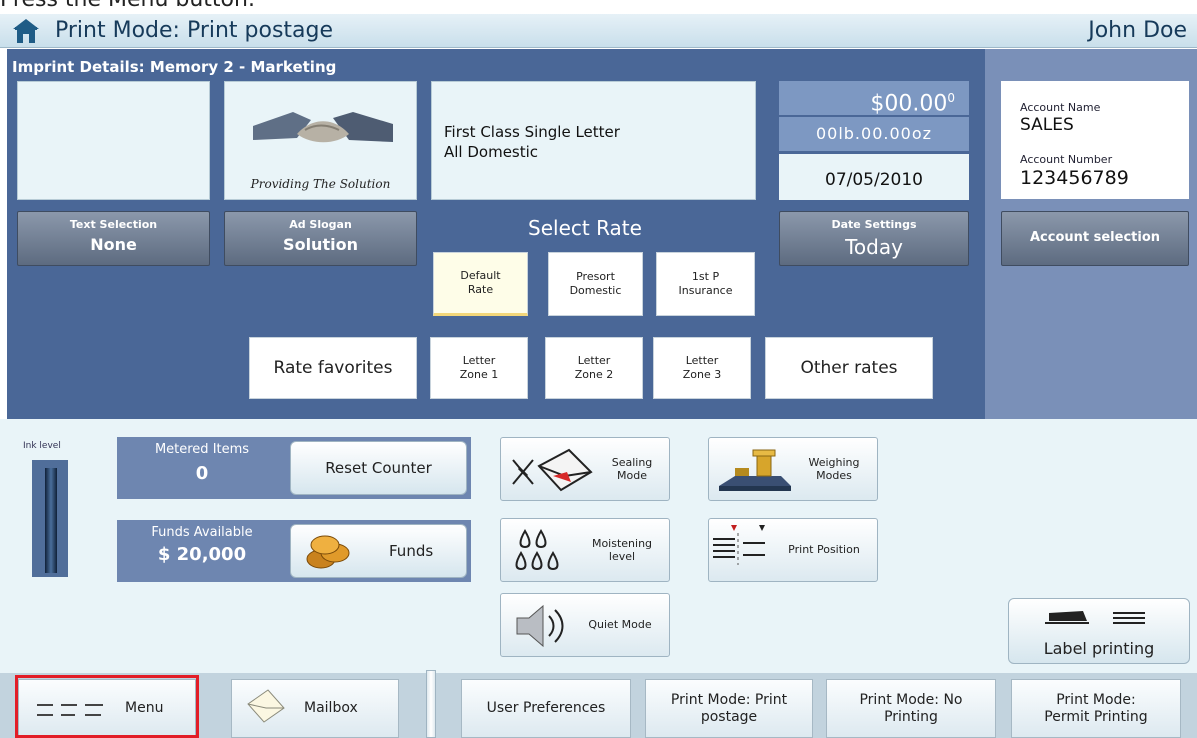 This screenshot has width=1197, height=738. I want to click on slogan-preview-box: Providing The Solution, so click(320, 140).